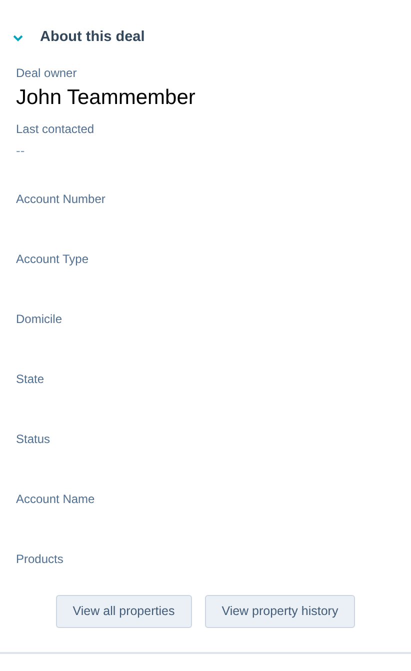 This screenshot has height=671, width=411. Describe the element at coordinates (34, 439) in the screenshot. I see `field-label: Status` at that location.